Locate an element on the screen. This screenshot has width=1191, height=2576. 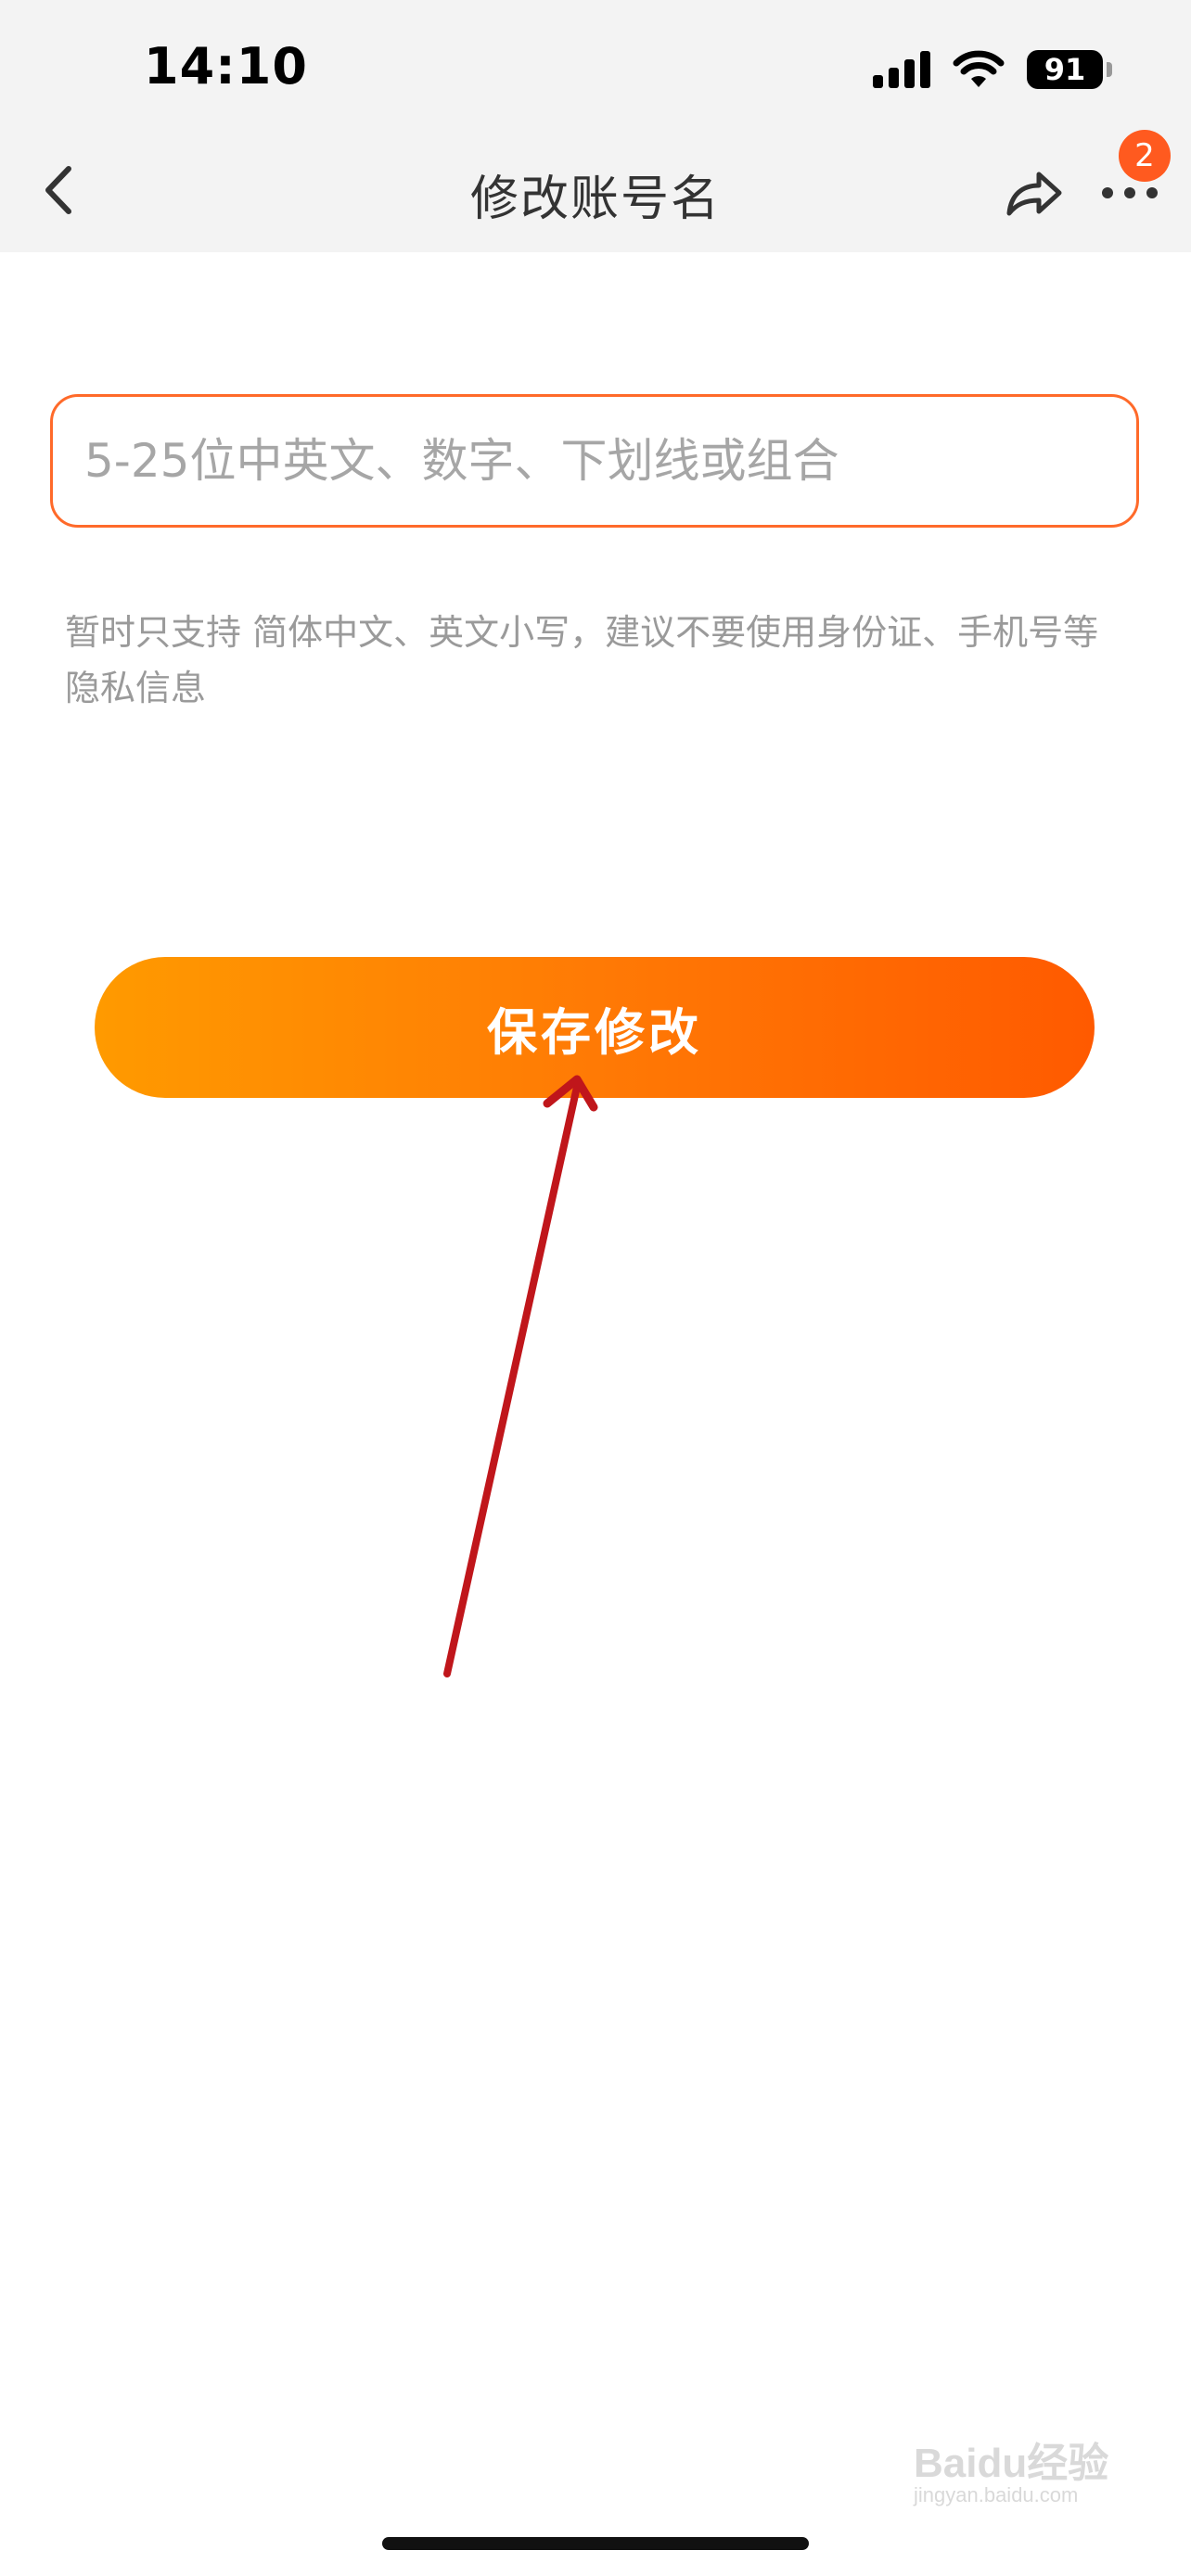
watermark-sub: jingyan.baidu.com is located at coordinates (996, 2494).